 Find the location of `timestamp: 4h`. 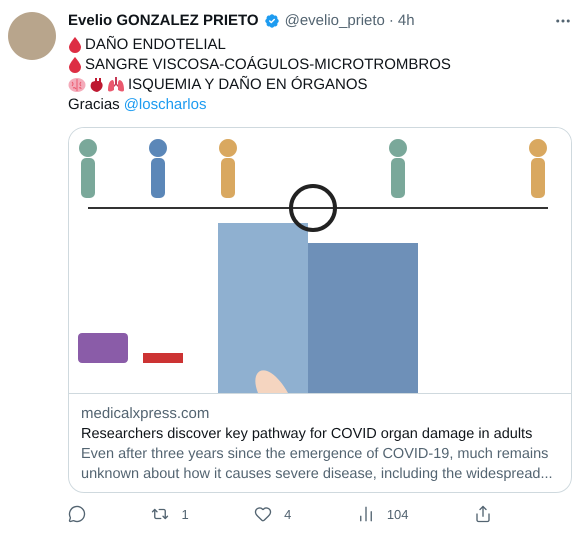

timestamp: 4h is located at coordinates (406, 21).